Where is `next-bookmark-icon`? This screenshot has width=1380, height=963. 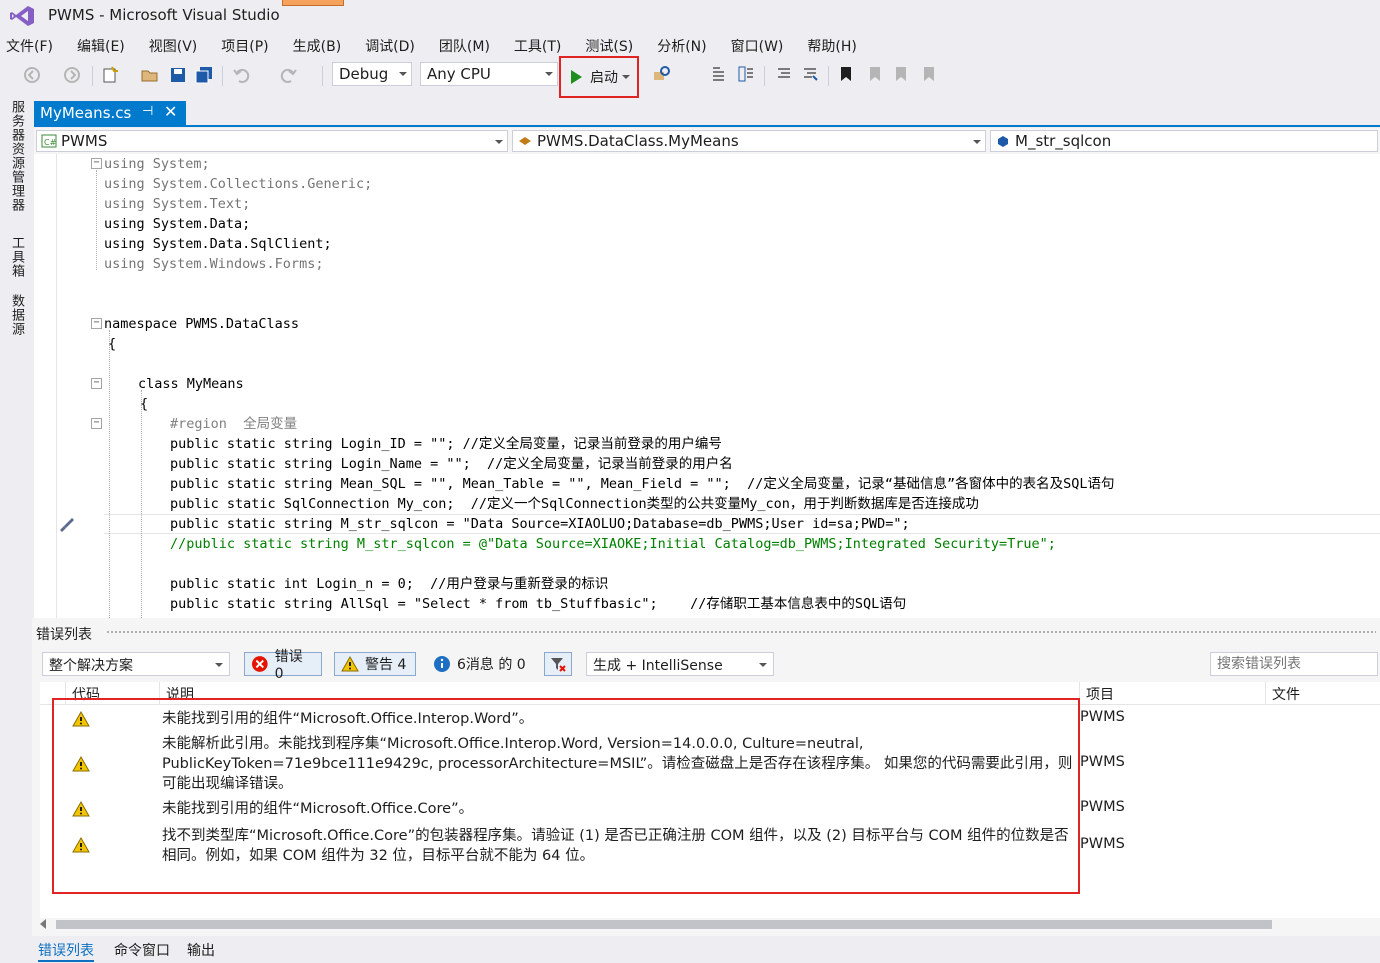
next-bookmark-icon is located at coordinates (900, 74).